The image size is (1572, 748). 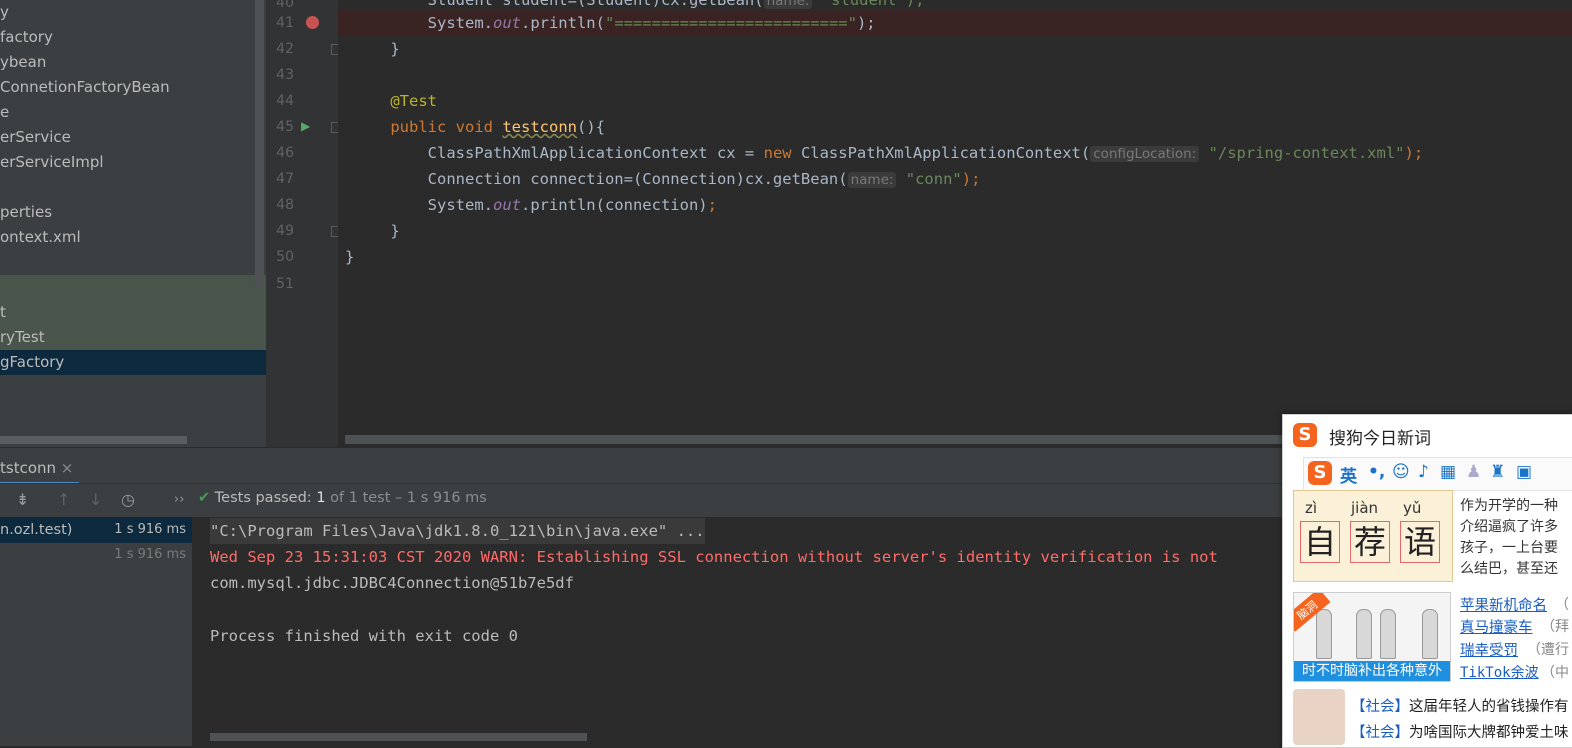 I want to click on more-icon: ››, so click(x=179, y=499).